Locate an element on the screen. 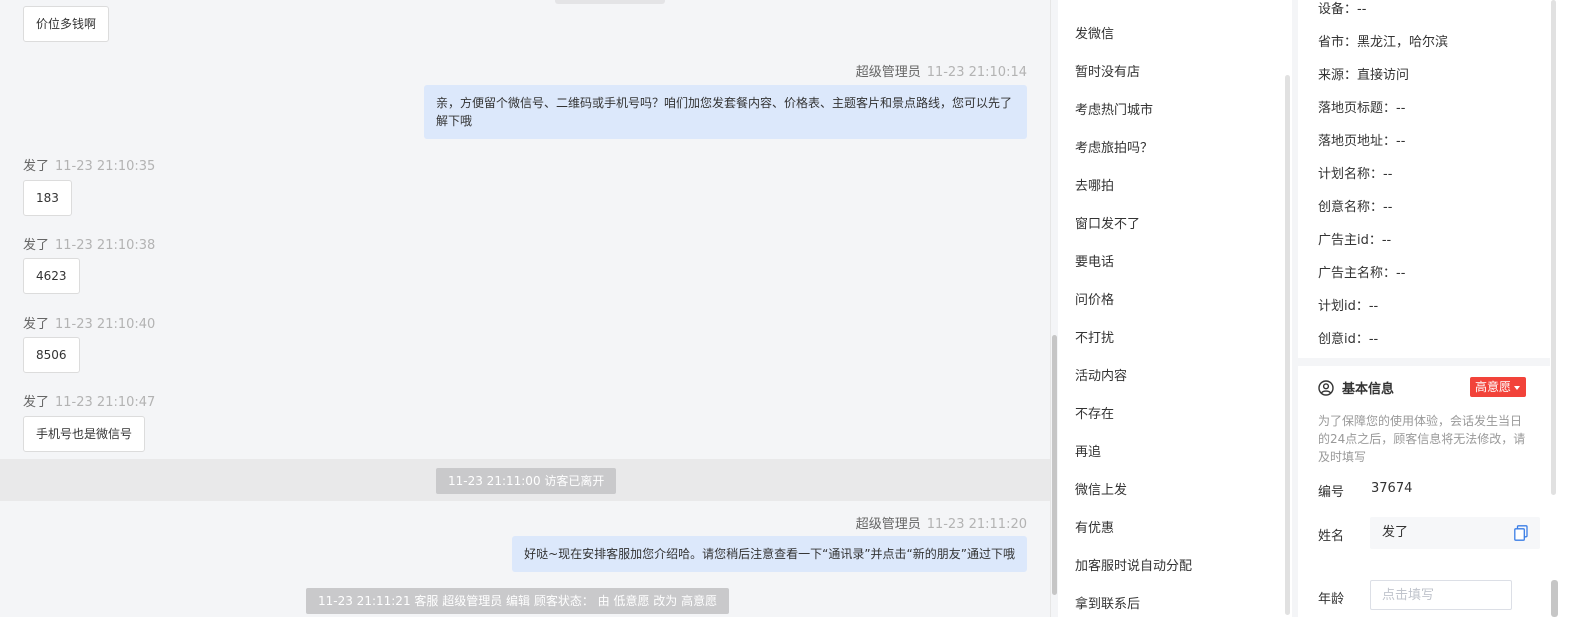 The height and width of the screenshot is (617, 1574). info-creative-name: 创意名称：-- is located at coordinates (1355, 207).